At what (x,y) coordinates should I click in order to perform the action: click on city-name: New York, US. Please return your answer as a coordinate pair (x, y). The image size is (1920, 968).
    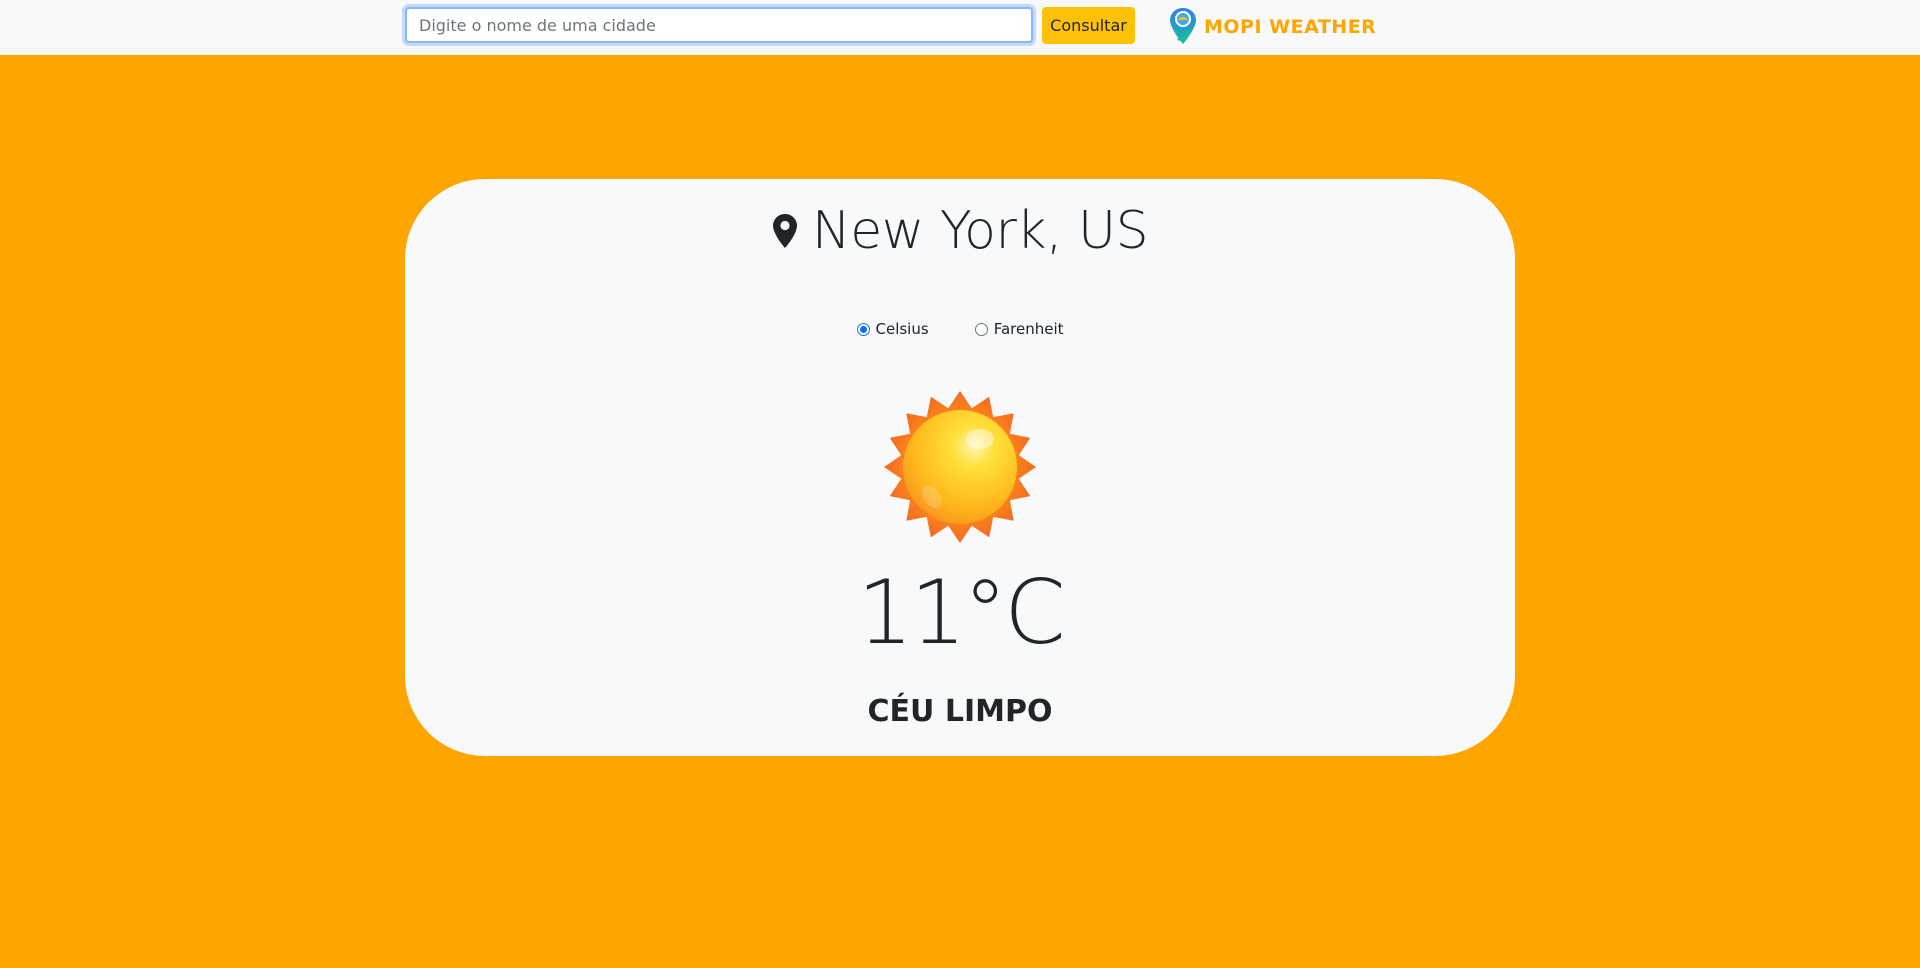
    Looking at the image, I should click on (980, 231).